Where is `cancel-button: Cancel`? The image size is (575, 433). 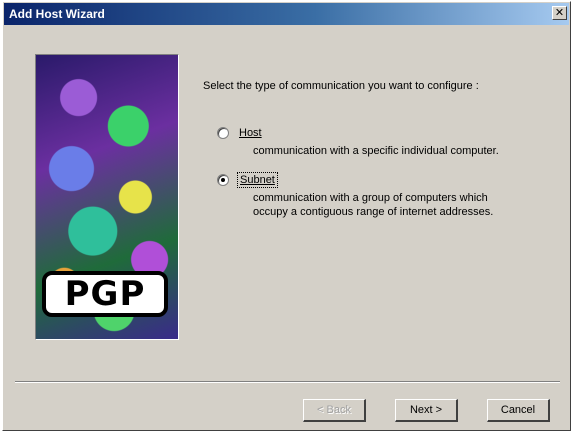 cancel-button: Cancel is located at coordinates (518, 410).